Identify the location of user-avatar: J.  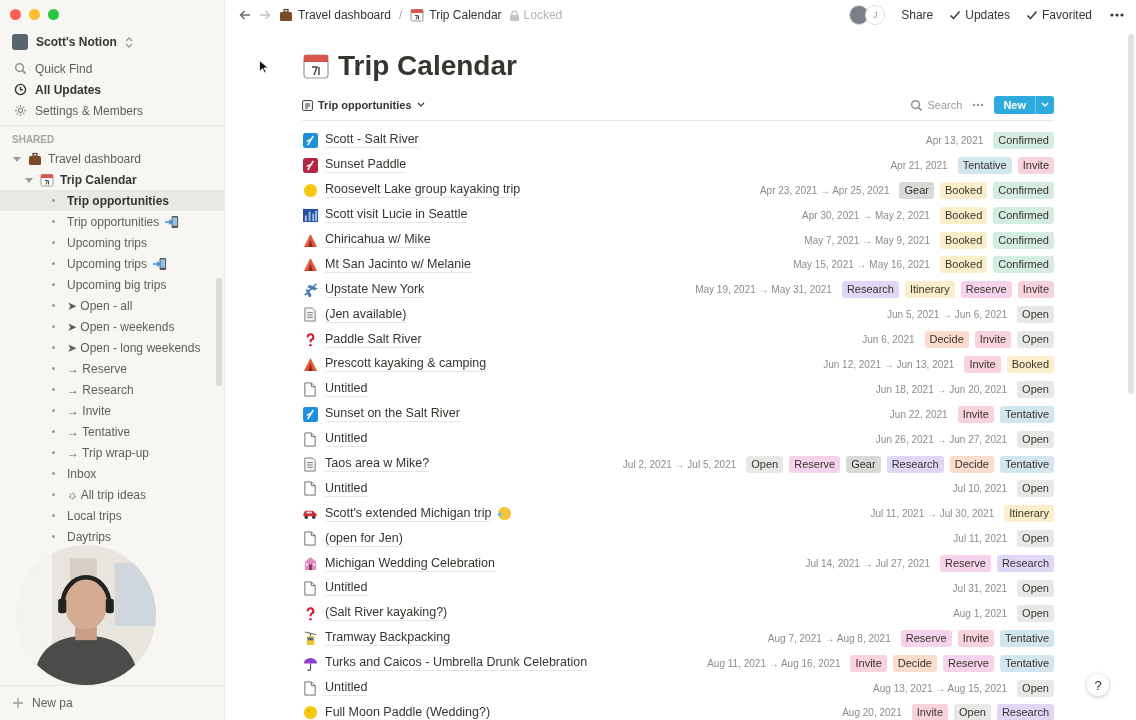
(875, 15).